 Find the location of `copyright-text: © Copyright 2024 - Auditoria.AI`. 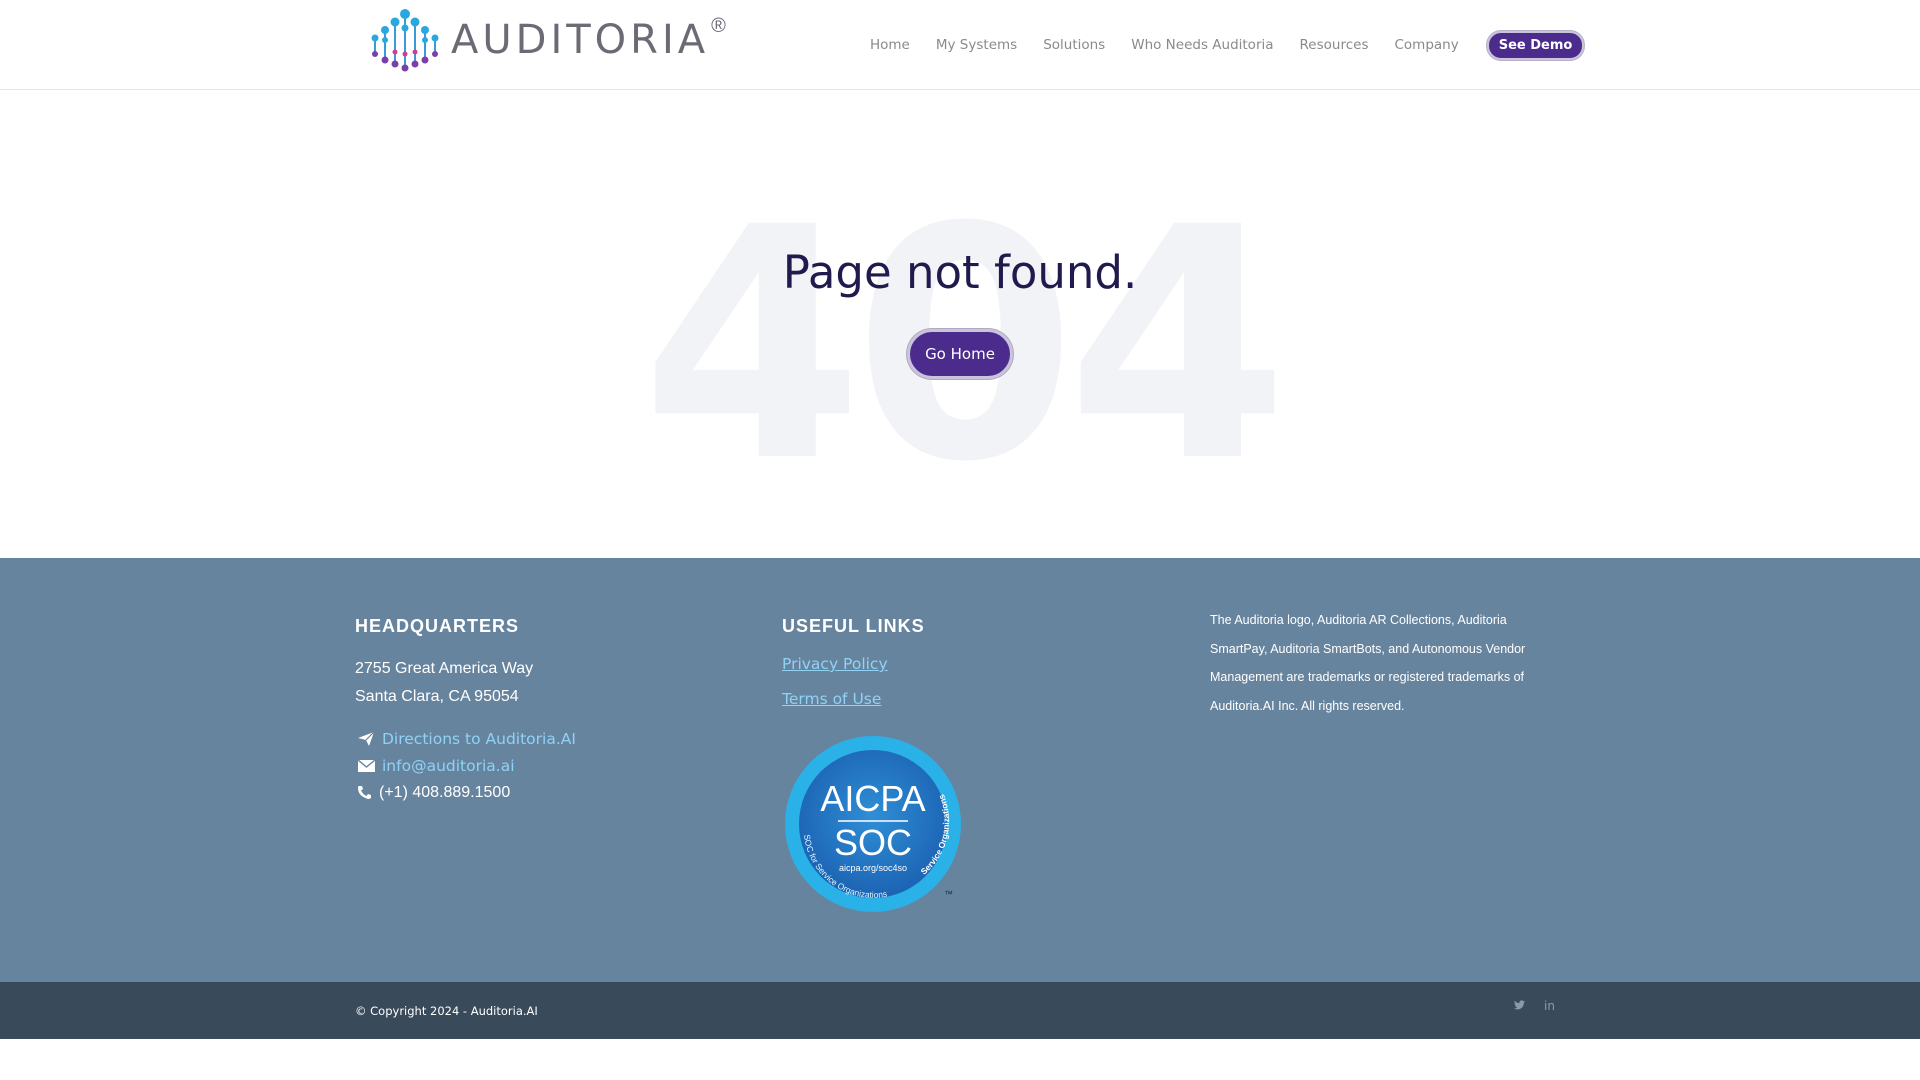

copyright-text: © Copyright 2024 - Auditoria.AI is located at coordinates (446, 1011).